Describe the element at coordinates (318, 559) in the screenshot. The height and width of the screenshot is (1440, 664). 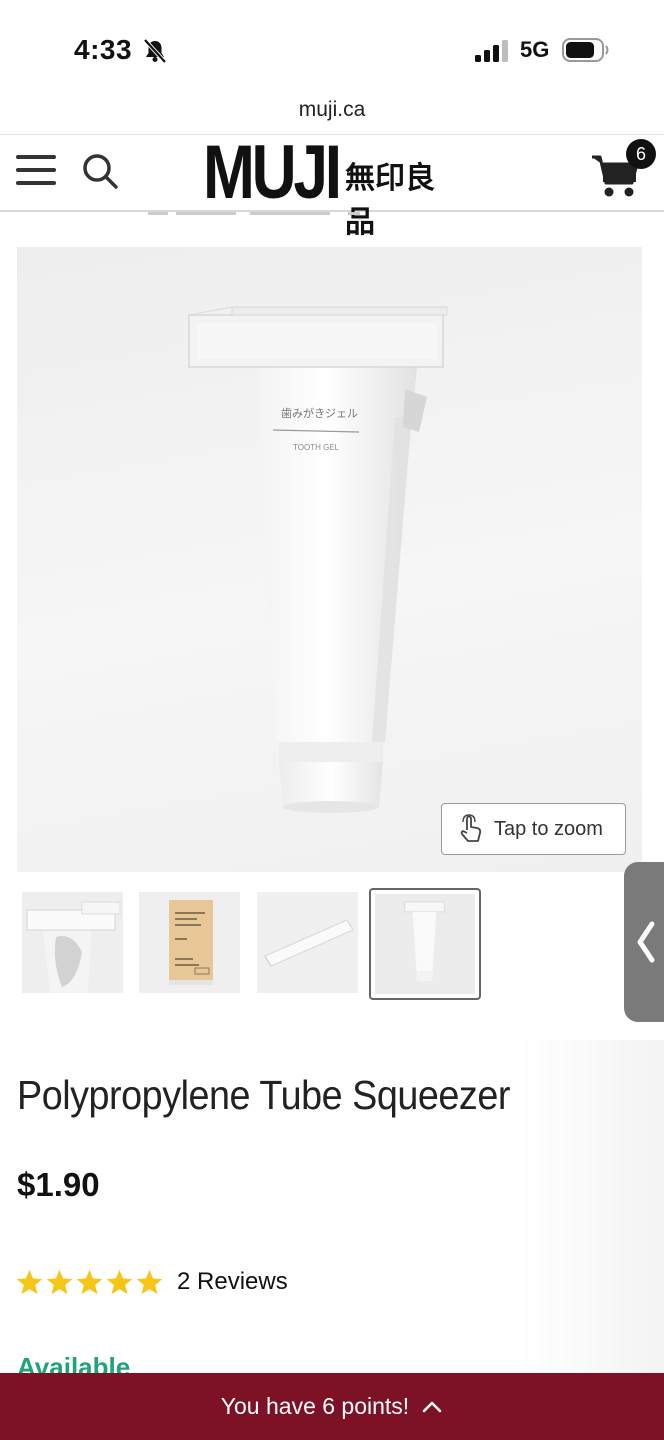
I see `tooth-gel-tube-image: 歯みがきジェル TOOTH GEL` at that location.